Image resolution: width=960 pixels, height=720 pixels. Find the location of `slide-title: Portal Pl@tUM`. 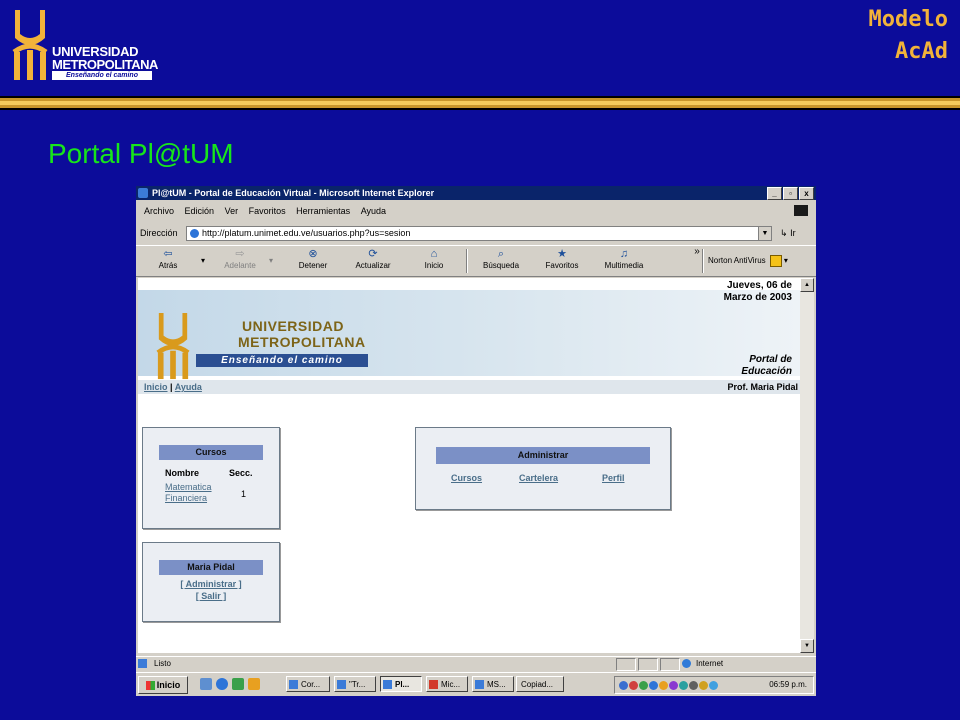

slide-title: Portal Pl@tUM is located at coordinates (141, 153).